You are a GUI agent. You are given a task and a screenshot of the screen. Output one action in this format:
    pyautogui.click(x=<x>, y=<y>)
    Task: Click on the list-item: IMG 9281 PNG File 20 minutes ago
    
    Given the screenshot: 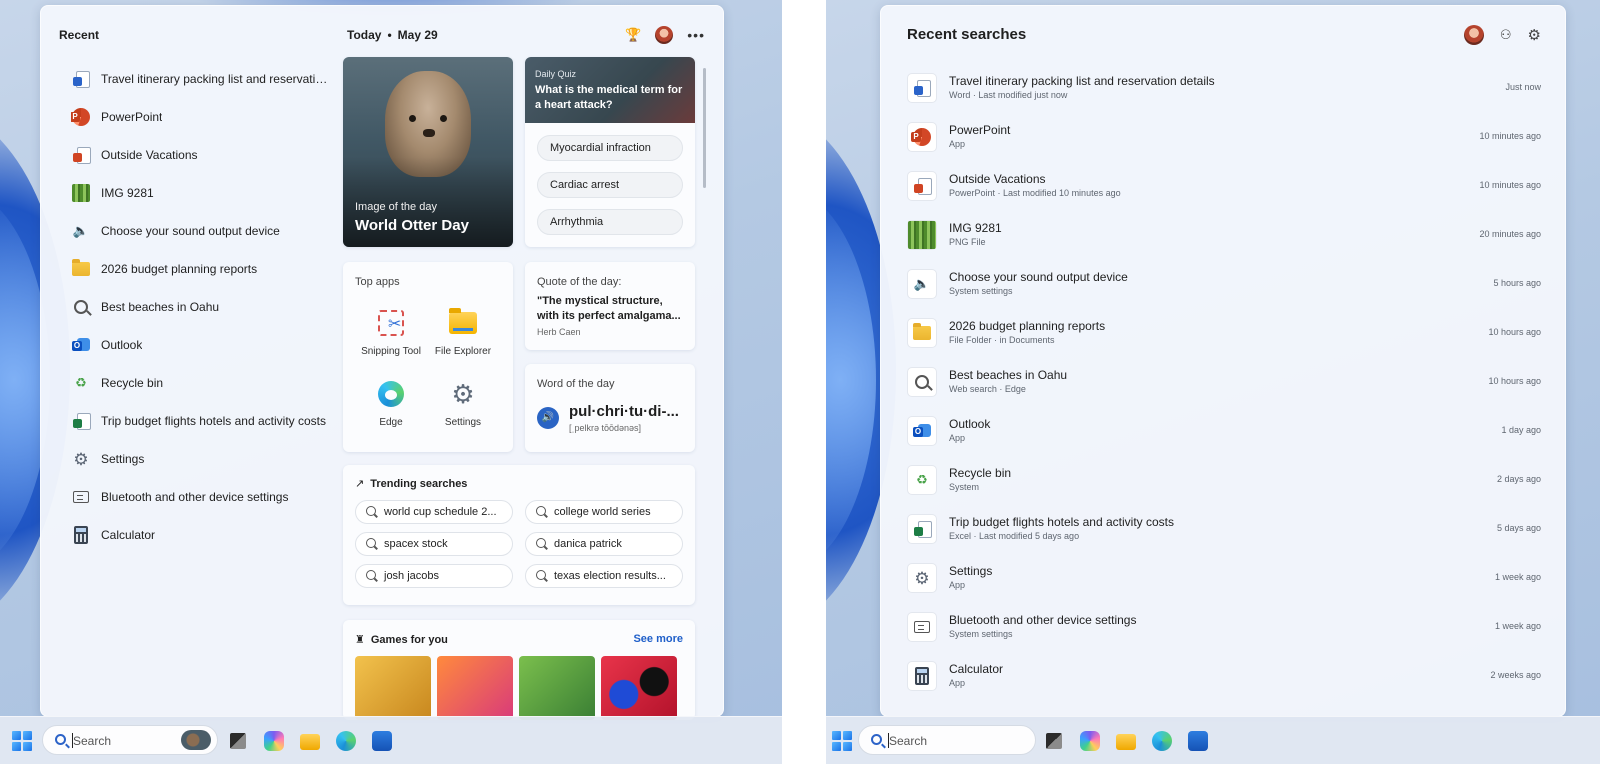 What is the action you would take?
    pyautogui.click(x=1224, y=239)
    